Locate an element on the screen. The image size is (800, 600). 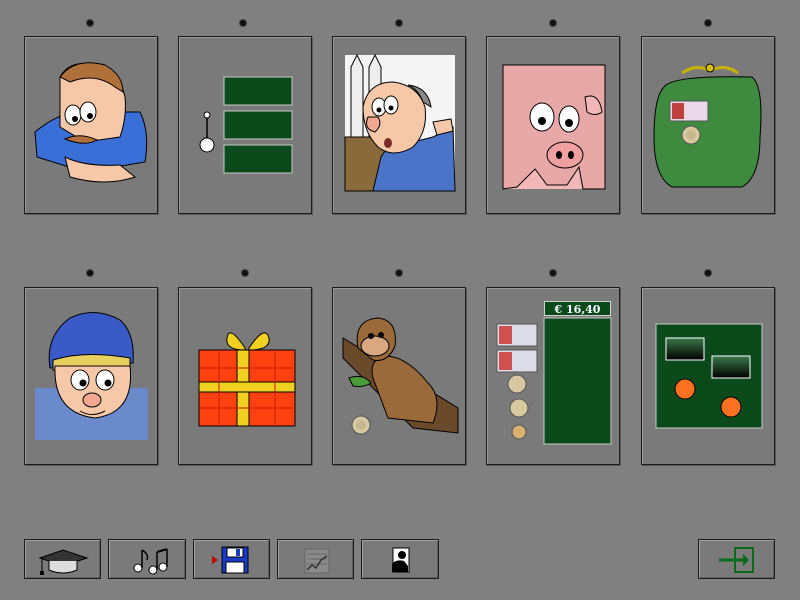
person-icon is located at coordinates (401, 560).